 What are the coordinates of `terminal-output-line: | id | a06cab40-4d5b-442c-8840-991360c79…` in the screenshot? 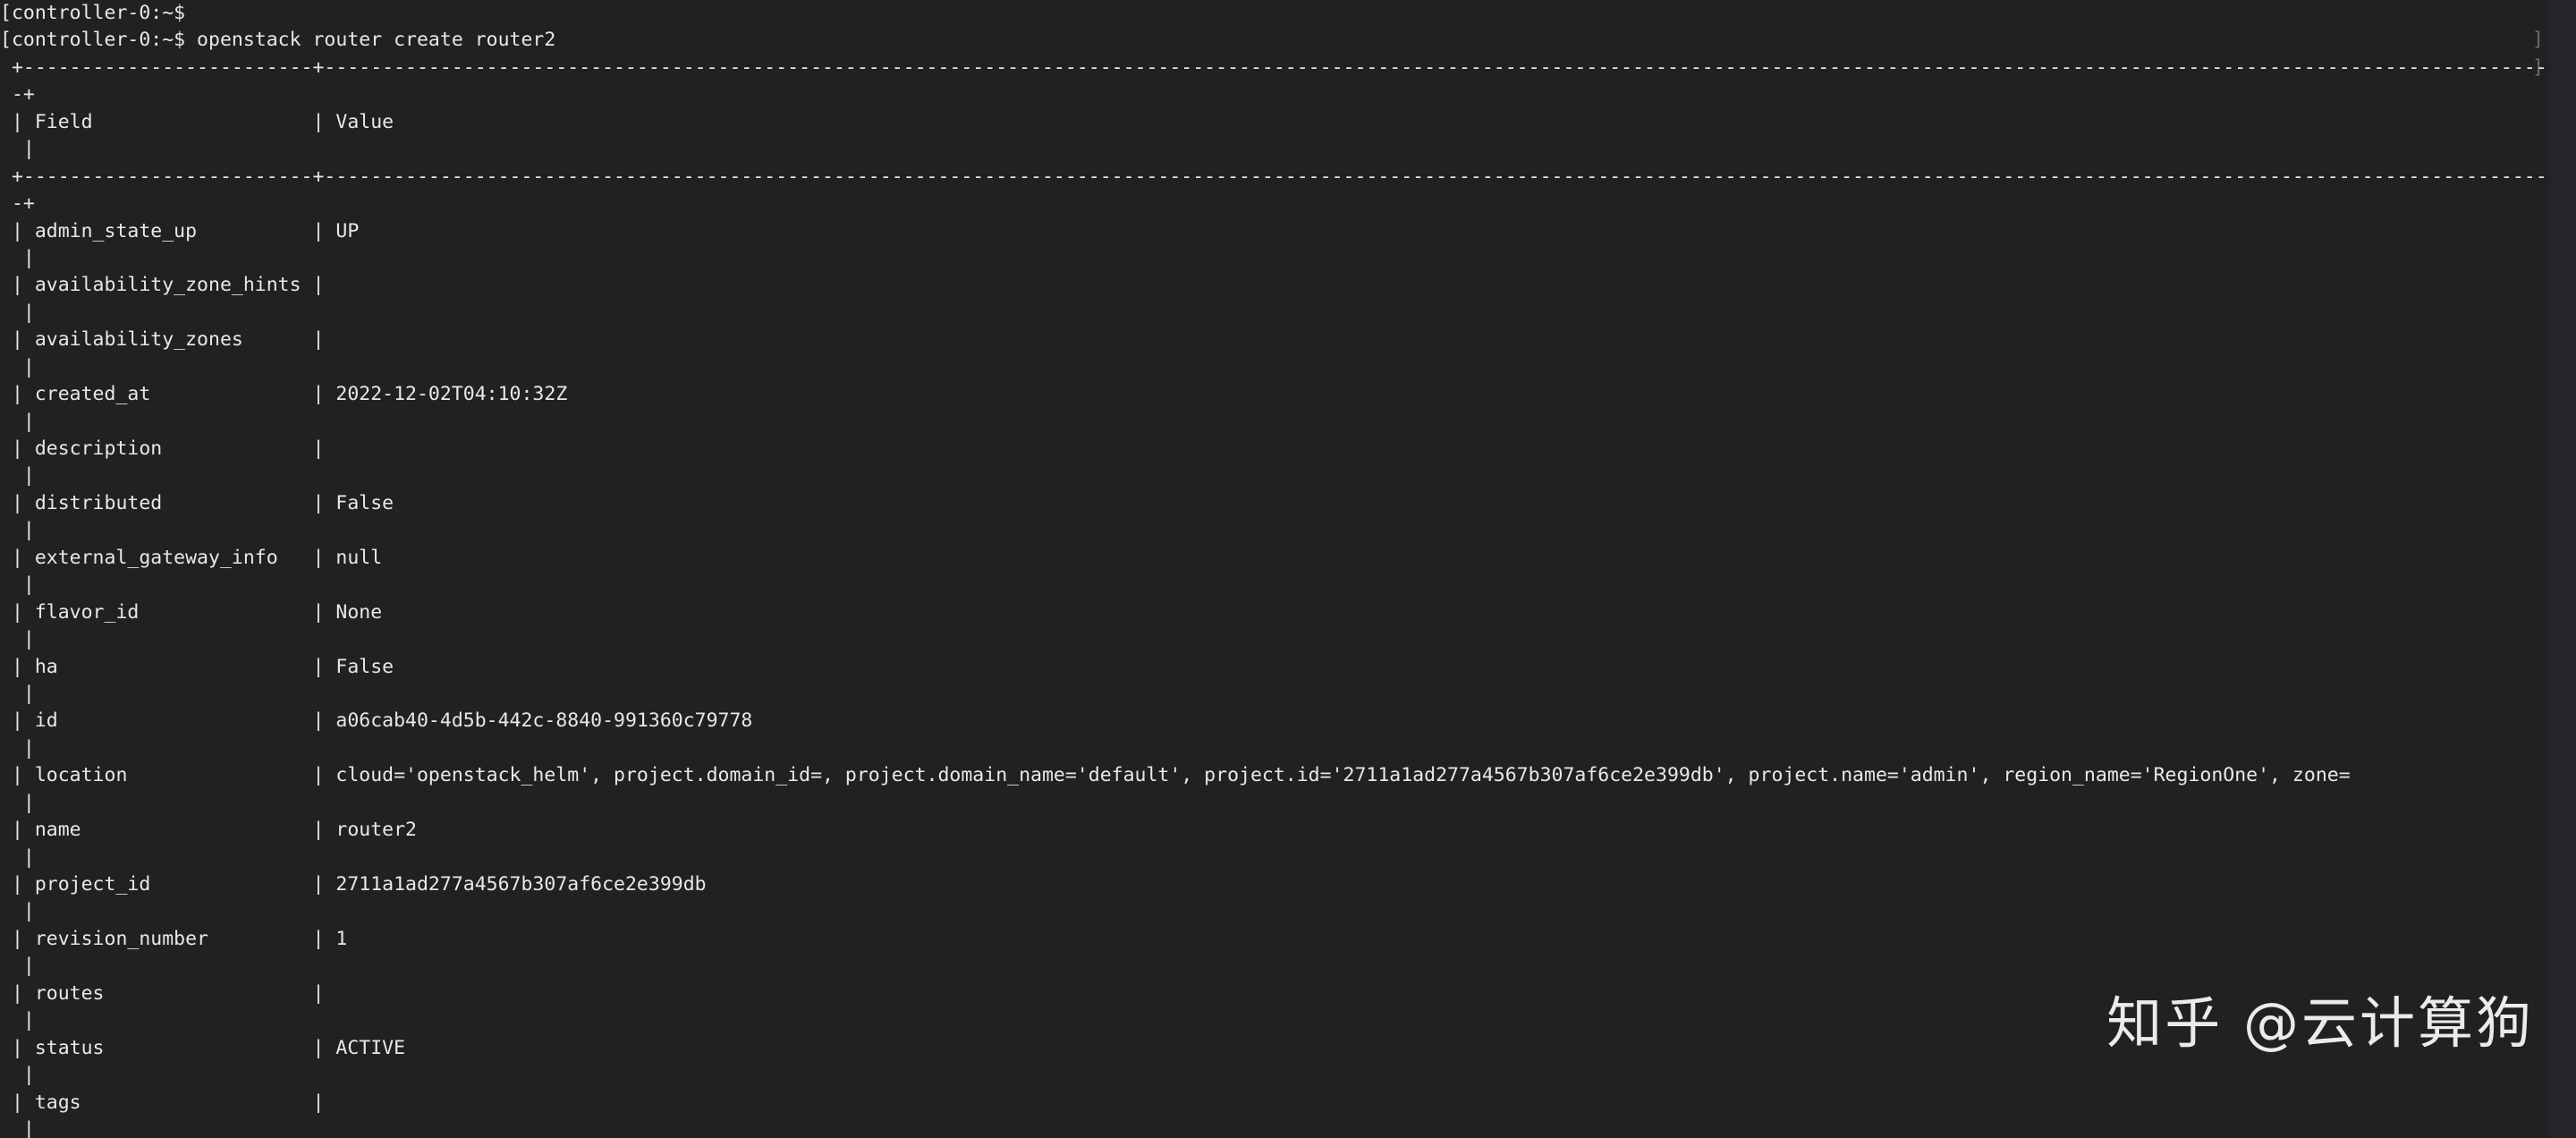 It's located at (376, 721).